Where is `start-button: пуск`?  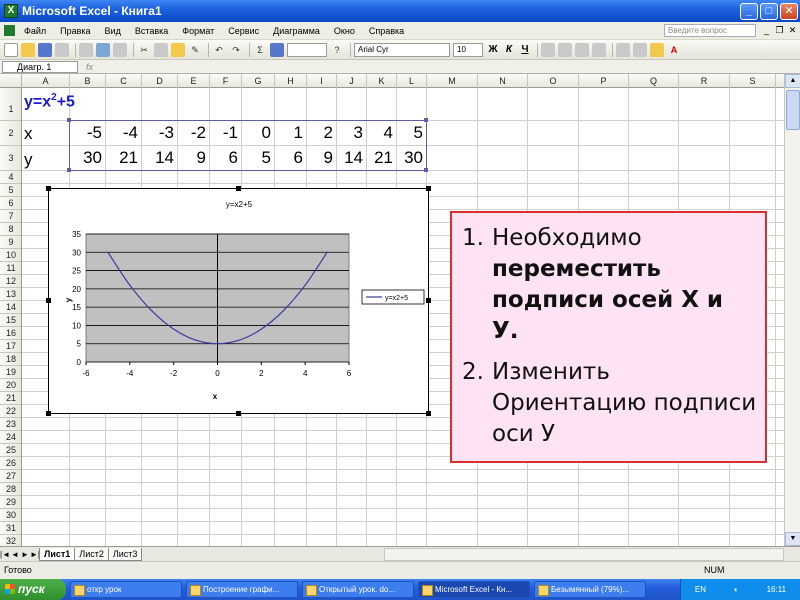 start-button: пуск is located at coordinates (33, 589).